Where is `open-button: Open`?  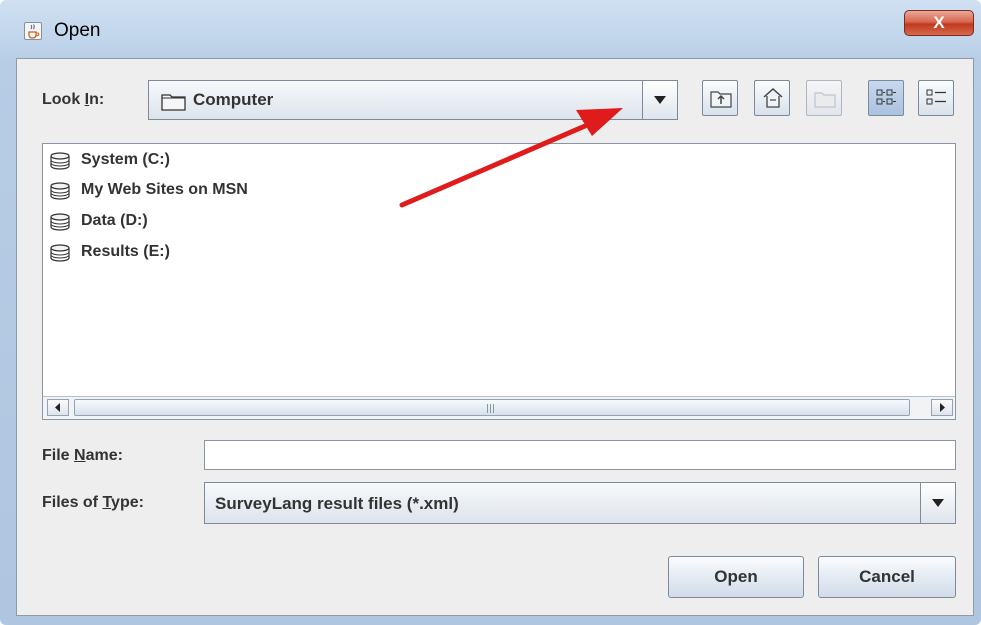
open-button: Open is located at coordinates (736, 577).